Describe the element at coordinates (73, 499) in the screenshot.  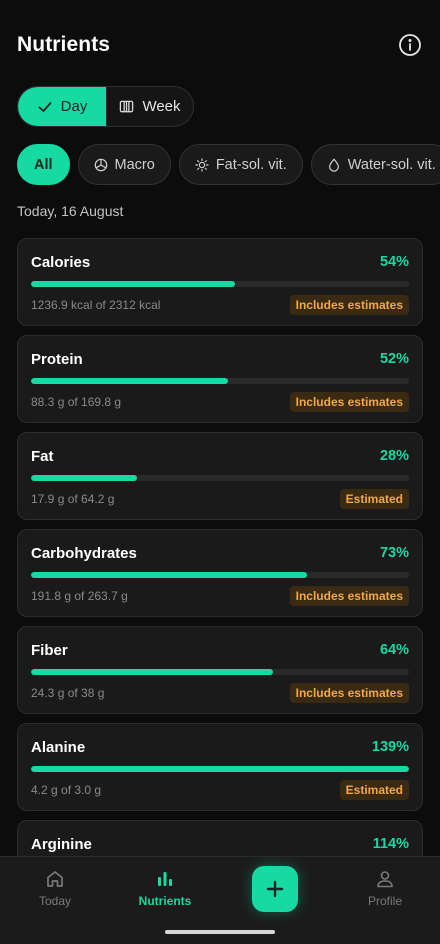
I see `nutrient-amount: 17.9 g of 64.2 g` at that location.